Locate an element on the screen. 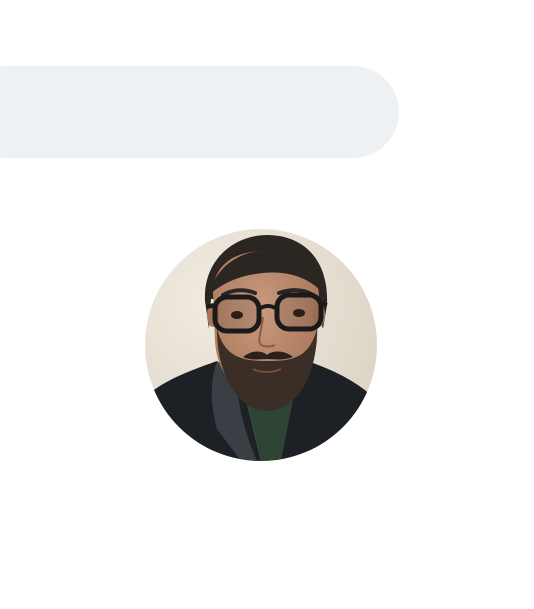  eye-right is located at coordinates (299, 313).